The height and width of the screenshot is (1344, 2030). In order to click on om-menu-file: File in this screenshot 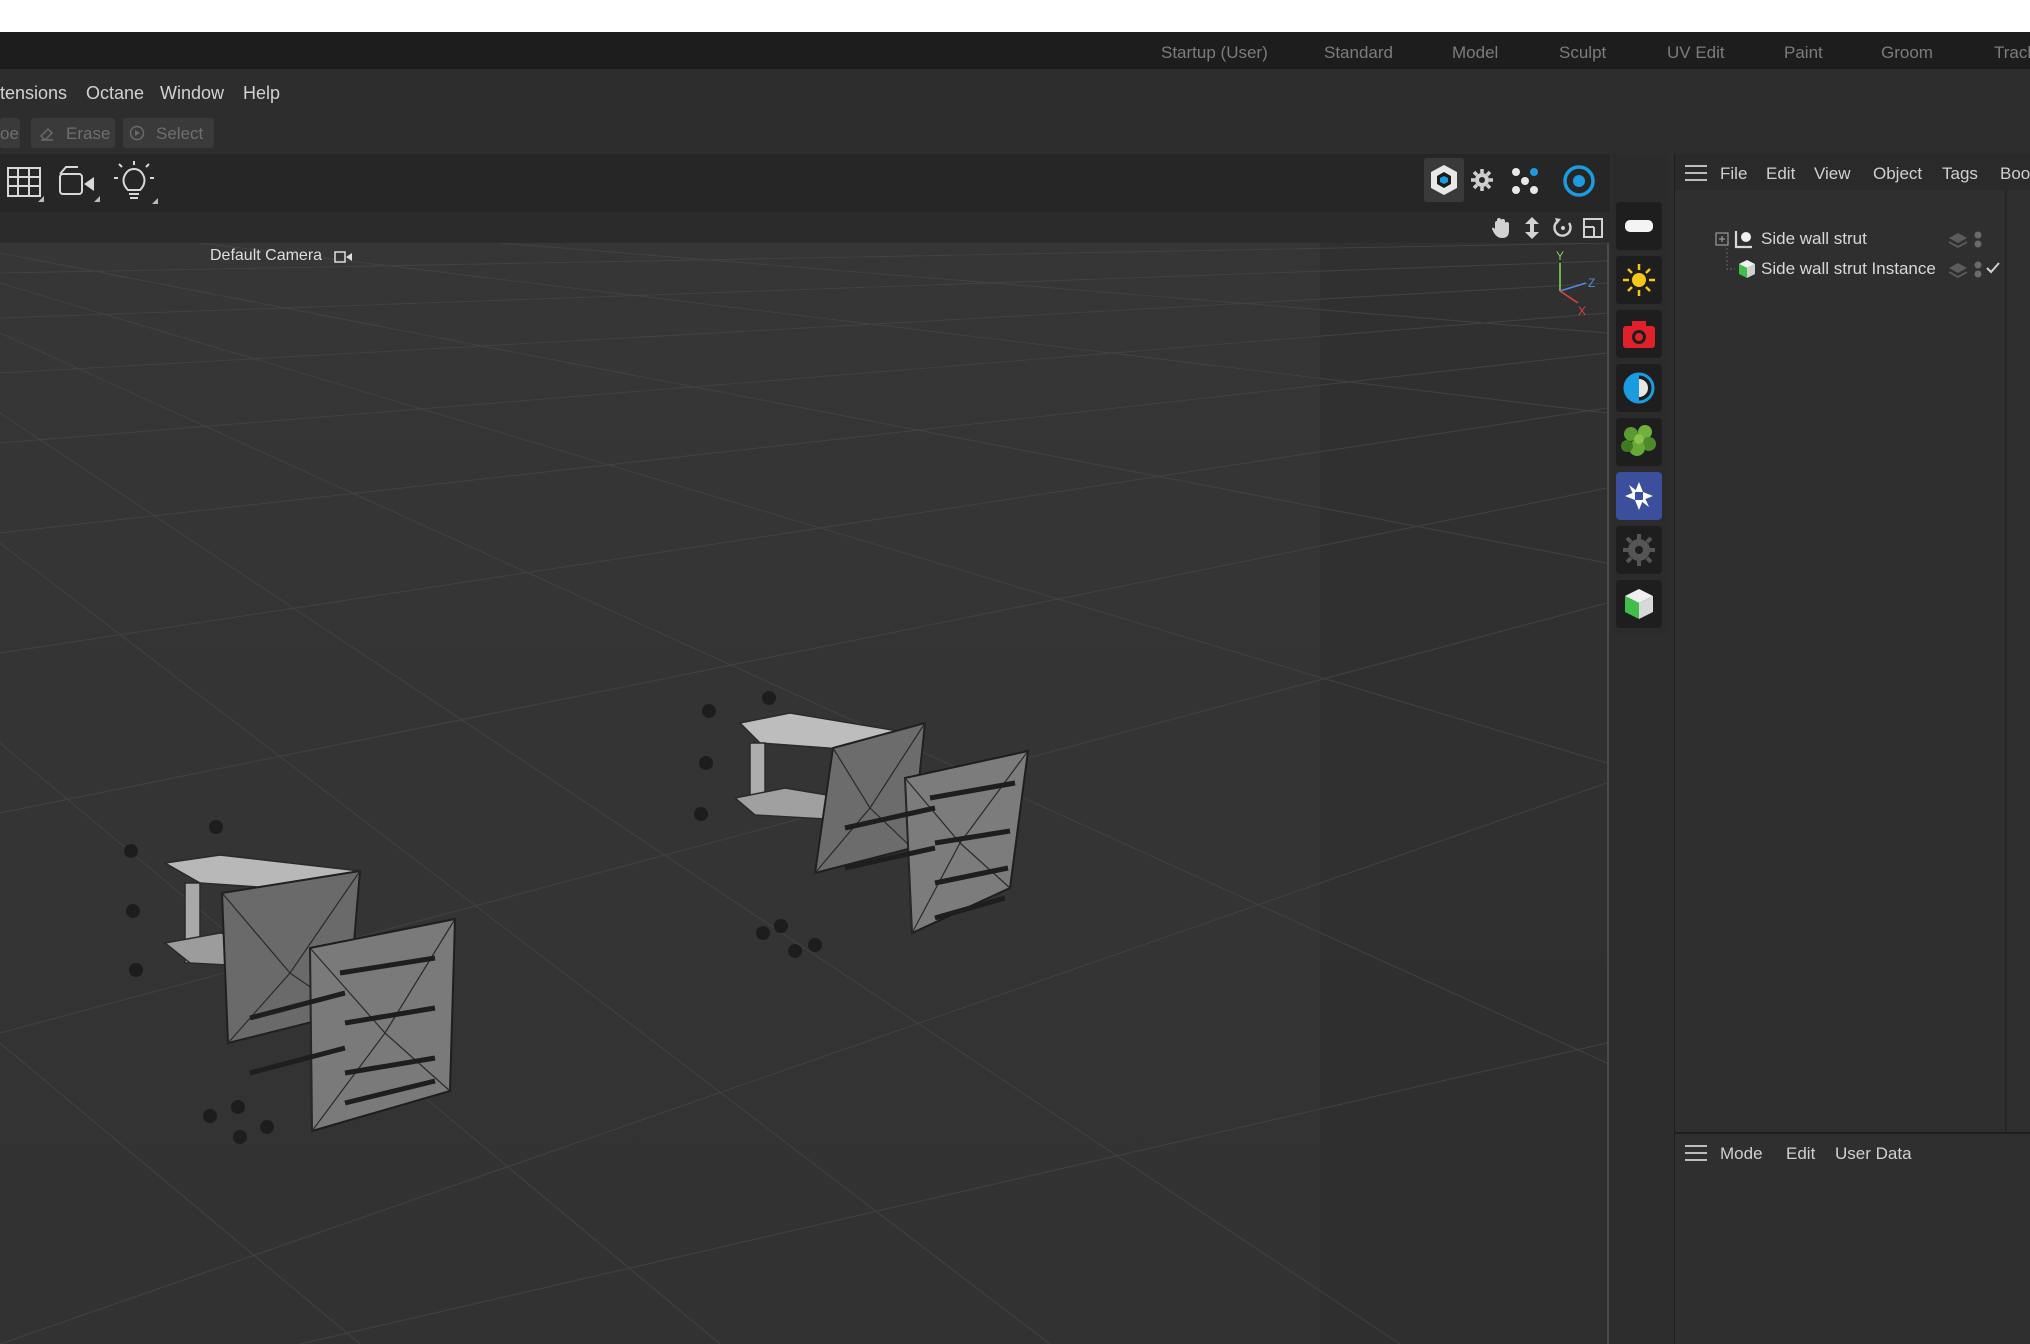, I will do `click(1733, 174)`.